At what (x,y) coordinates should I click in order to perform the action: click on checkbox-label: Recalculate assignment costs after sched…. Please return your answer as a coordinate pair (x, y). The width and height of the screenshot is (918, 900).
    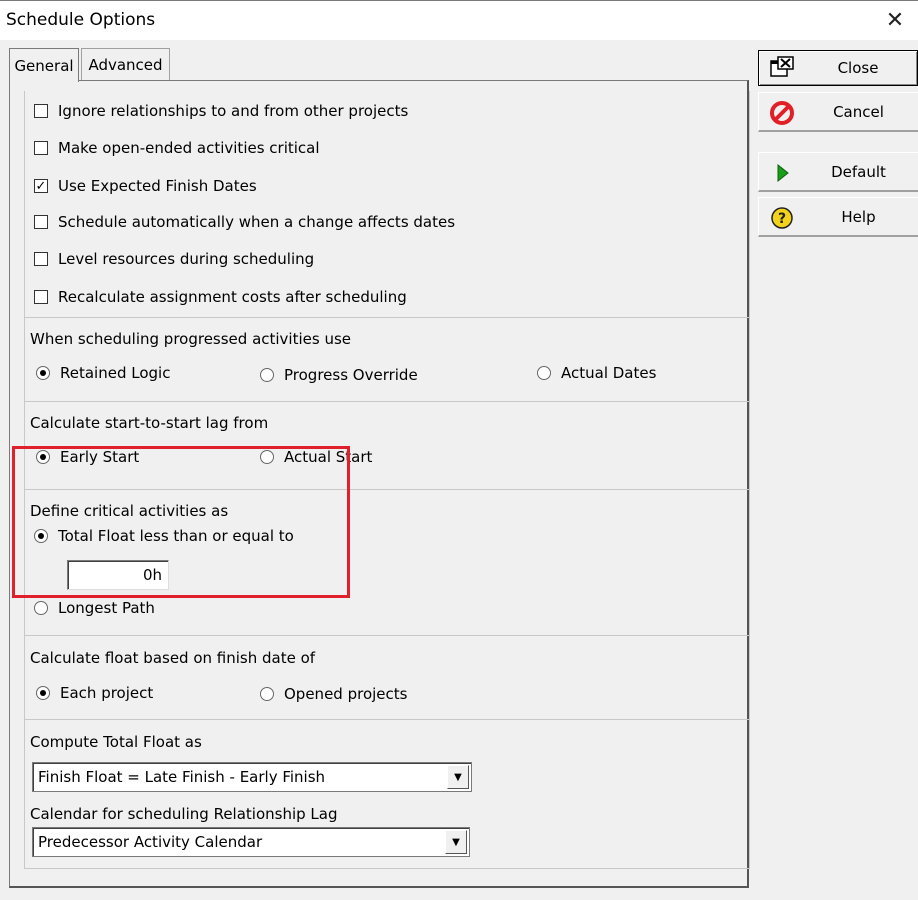
    Looking at the image, I should click on (232, 297).